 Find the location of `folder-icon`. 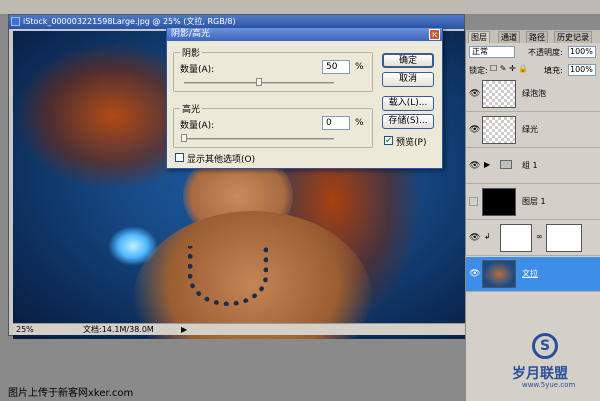

folder-icon is located at coordinates (506, 164).